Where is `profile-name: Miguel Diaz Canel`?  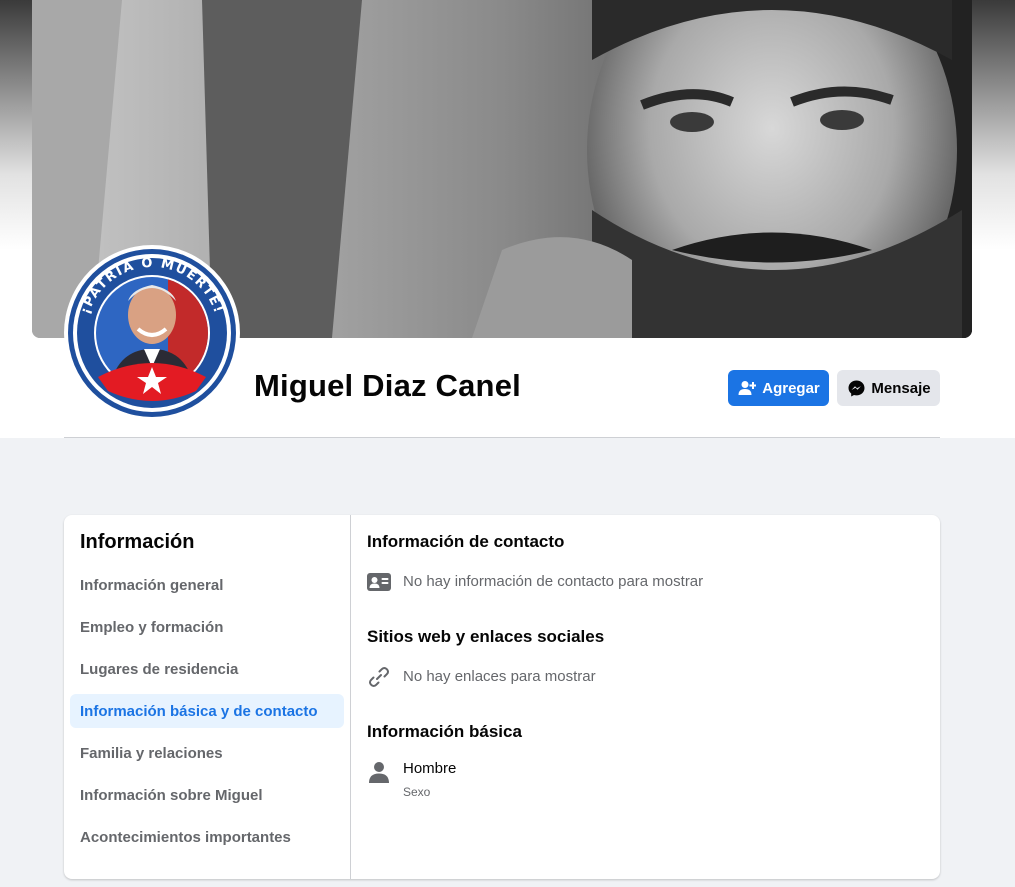 profile-name: Miguel Diaz Canel is located at coordinates (387, 385).